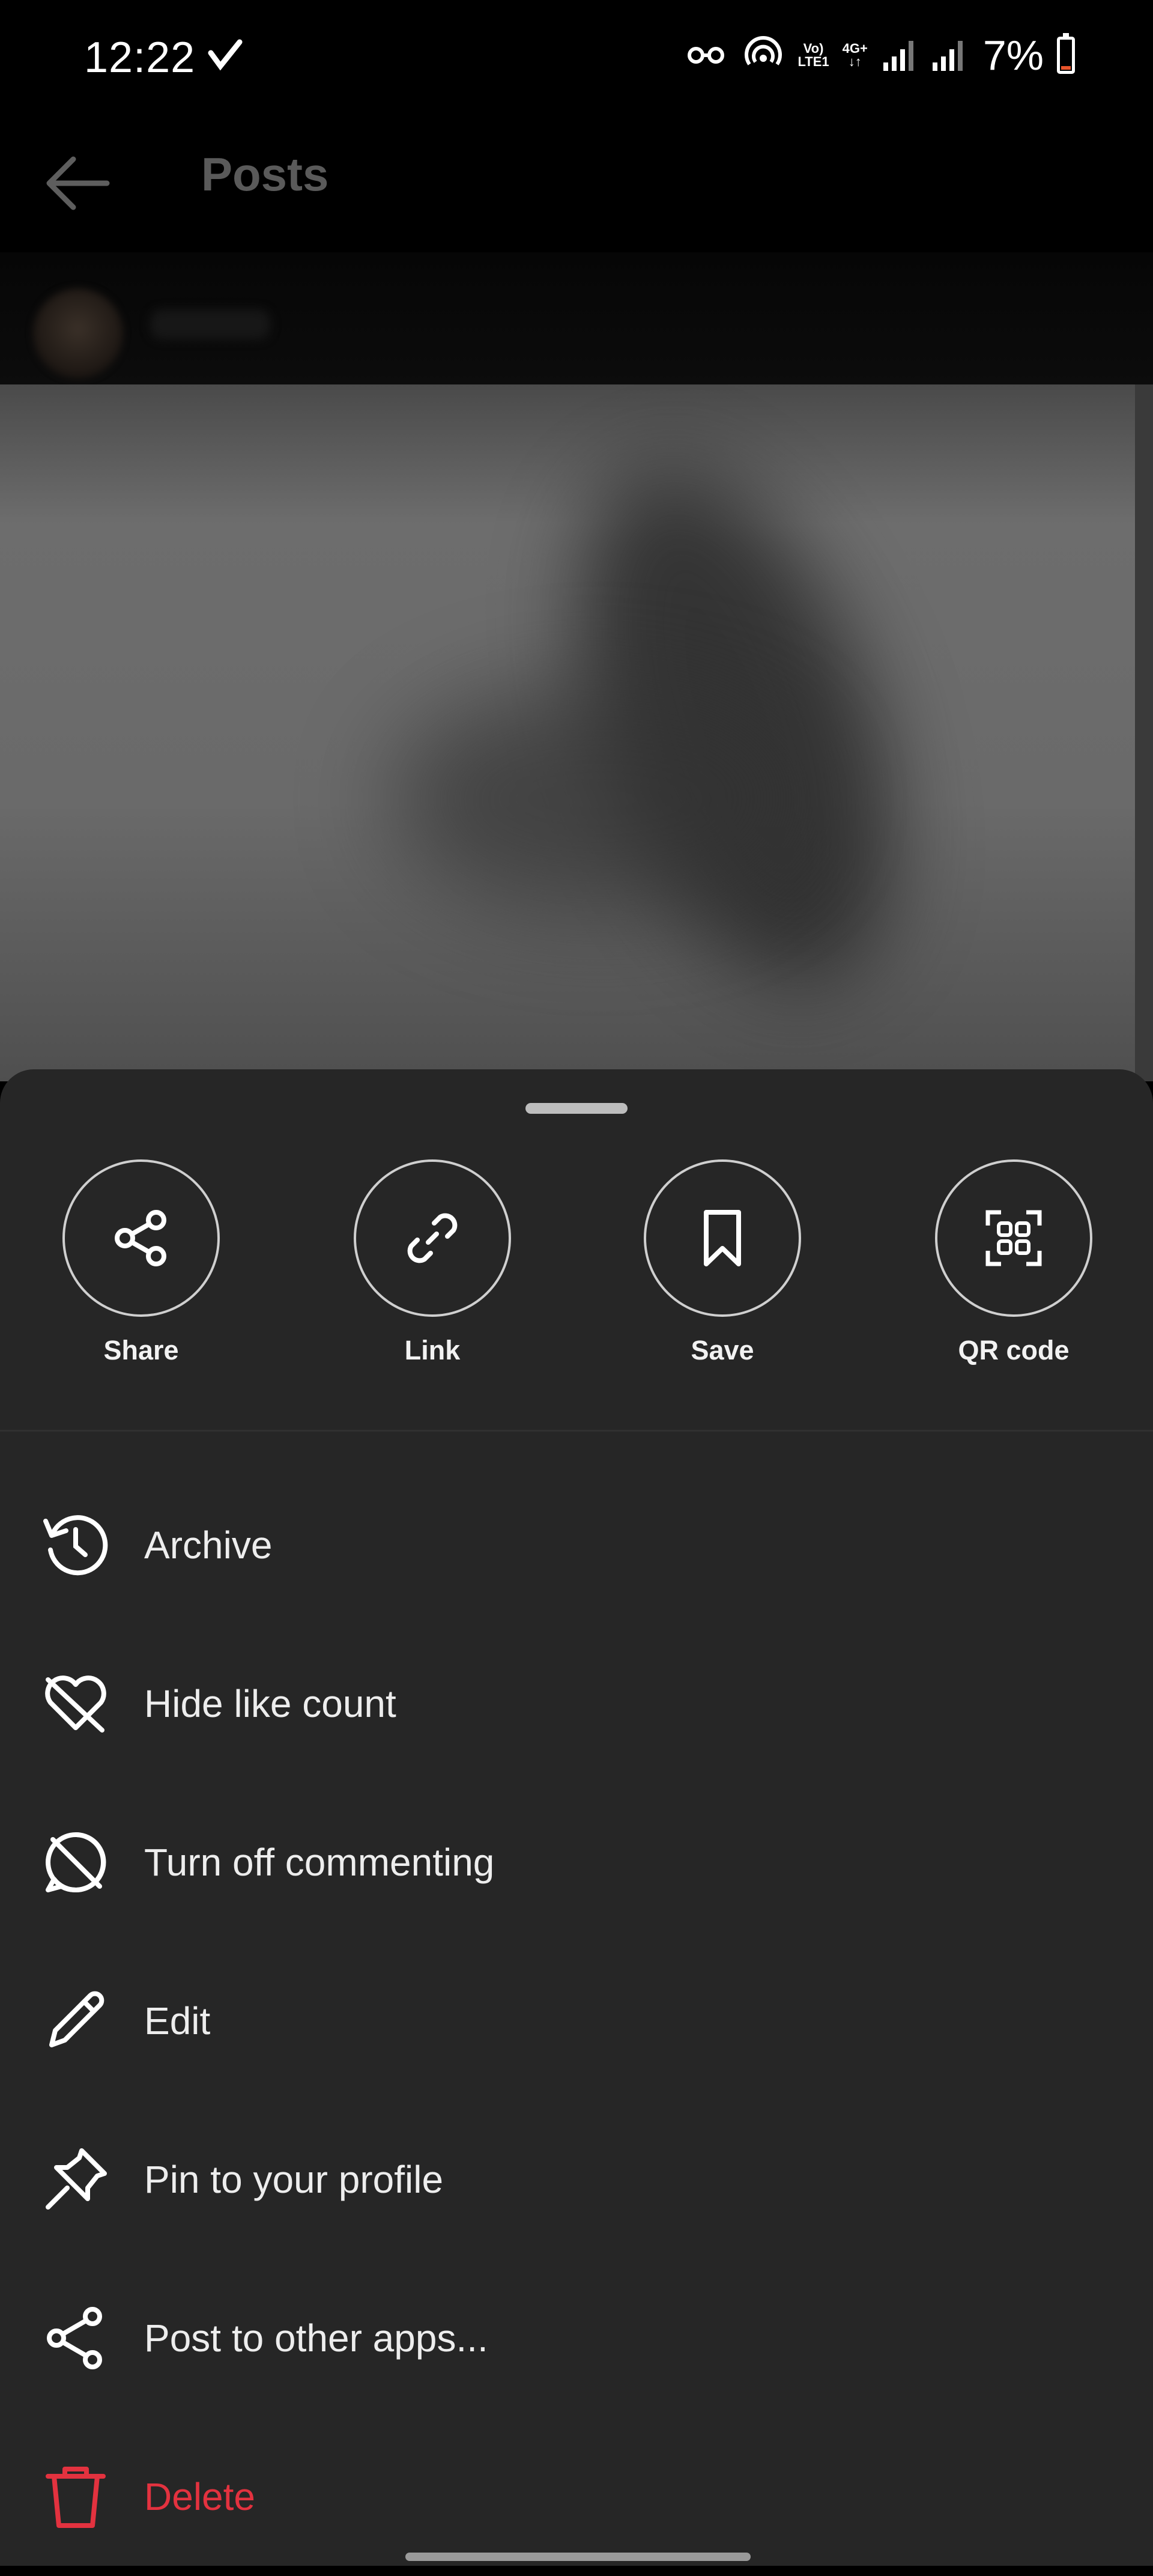  Describe the element at coordinates (432, 1238) in the screenshot. I see `link-icon` at that location.